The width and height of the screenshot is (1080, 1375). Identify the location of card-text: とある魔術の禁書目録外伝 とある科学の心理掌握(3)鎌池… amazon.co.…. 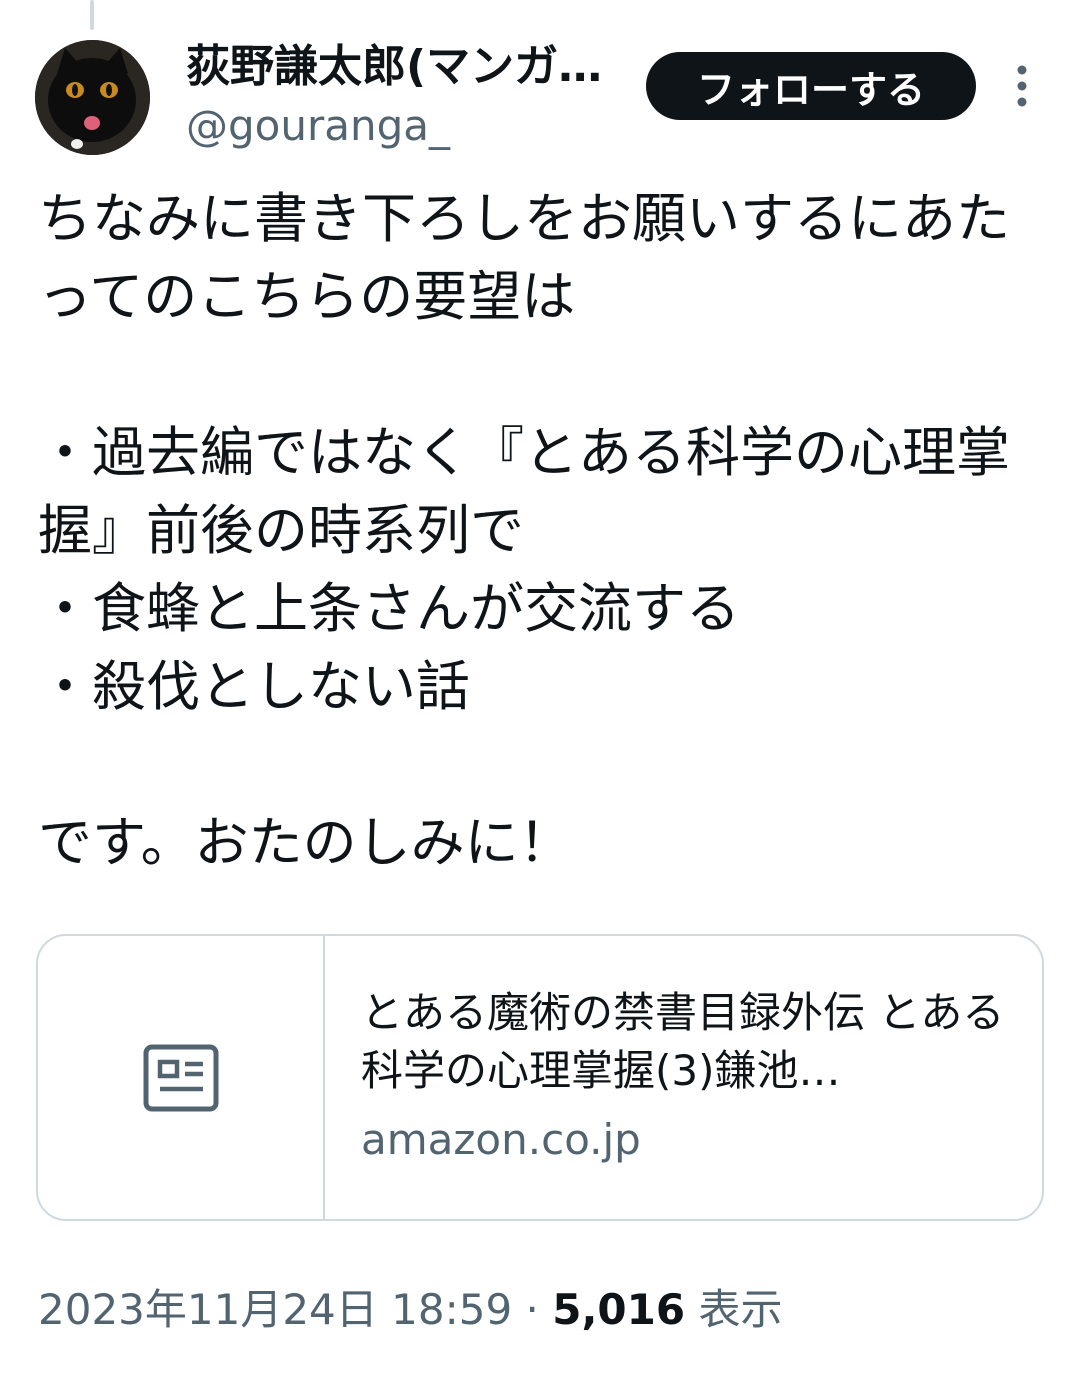
(686, 1076).